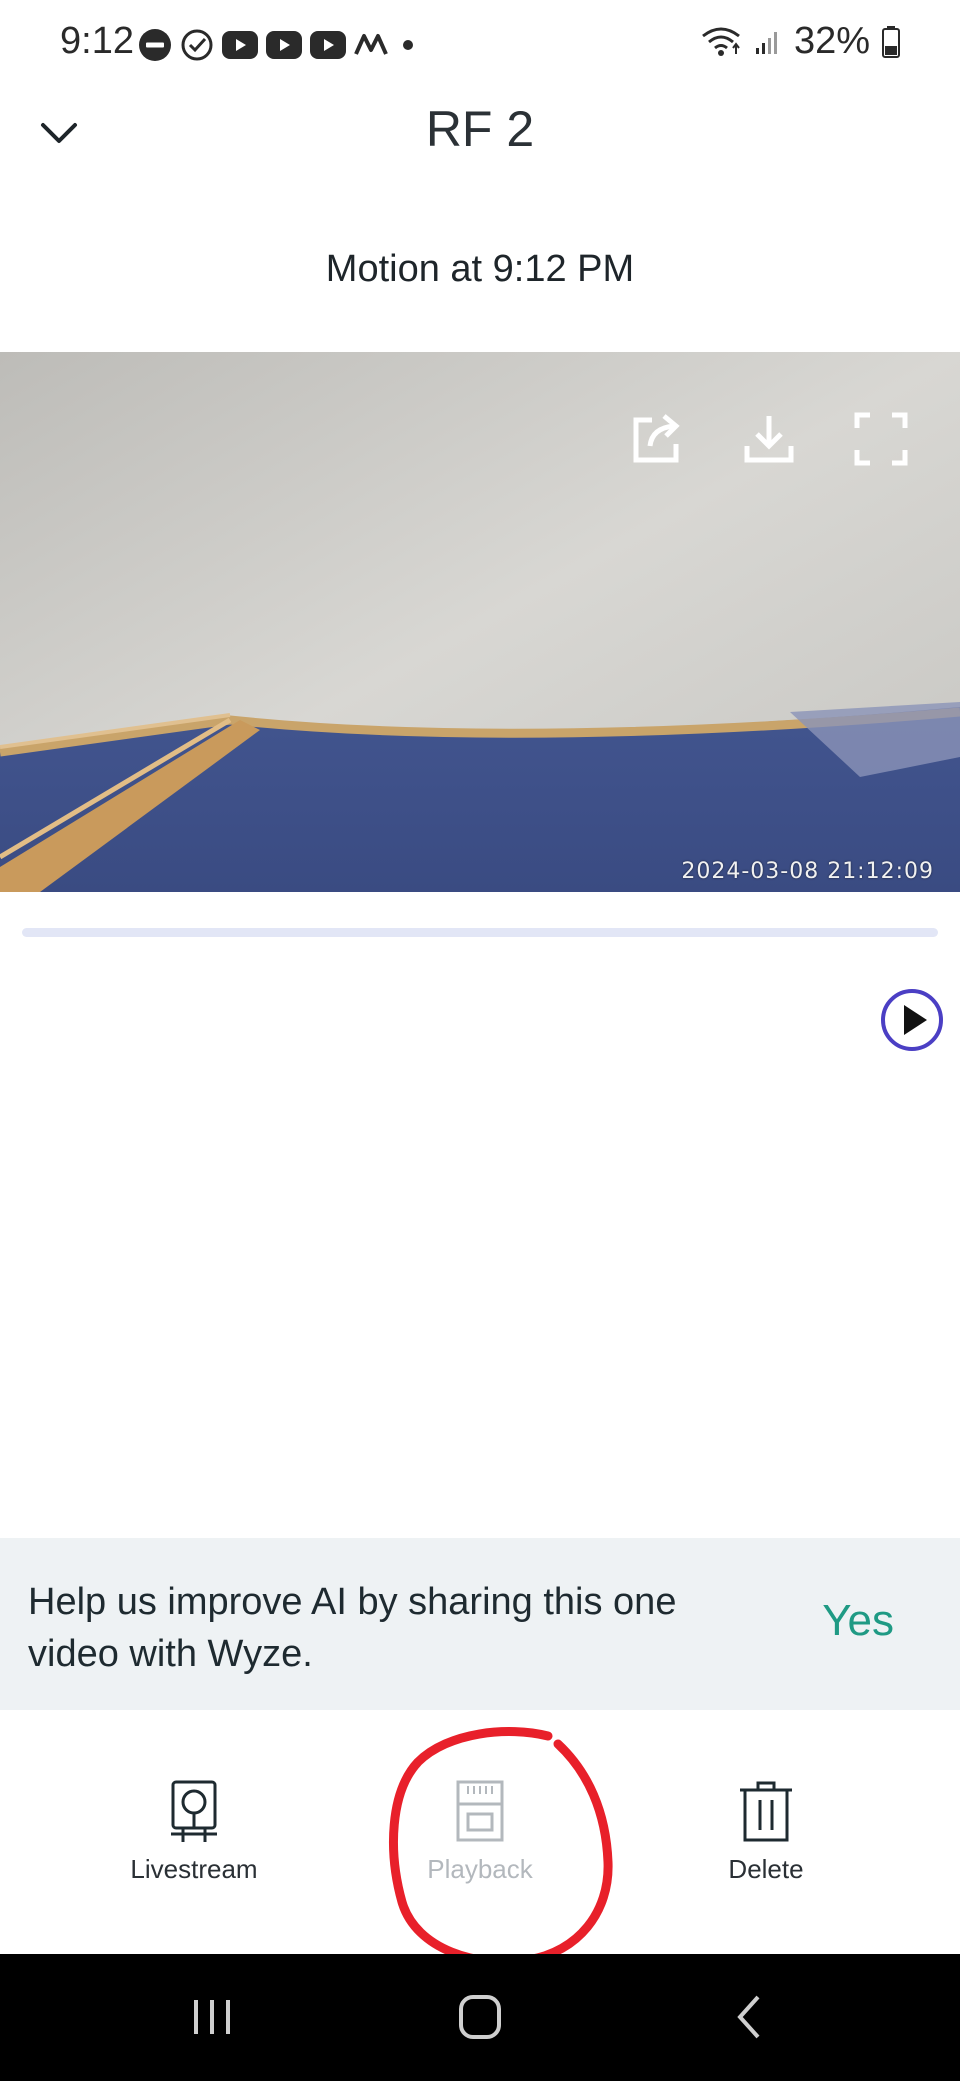 This screenshot has height=2081, width=960. Describe the element at coordinates (480, 1811) in the screenshot. I see `sd-card-icon` at that location.